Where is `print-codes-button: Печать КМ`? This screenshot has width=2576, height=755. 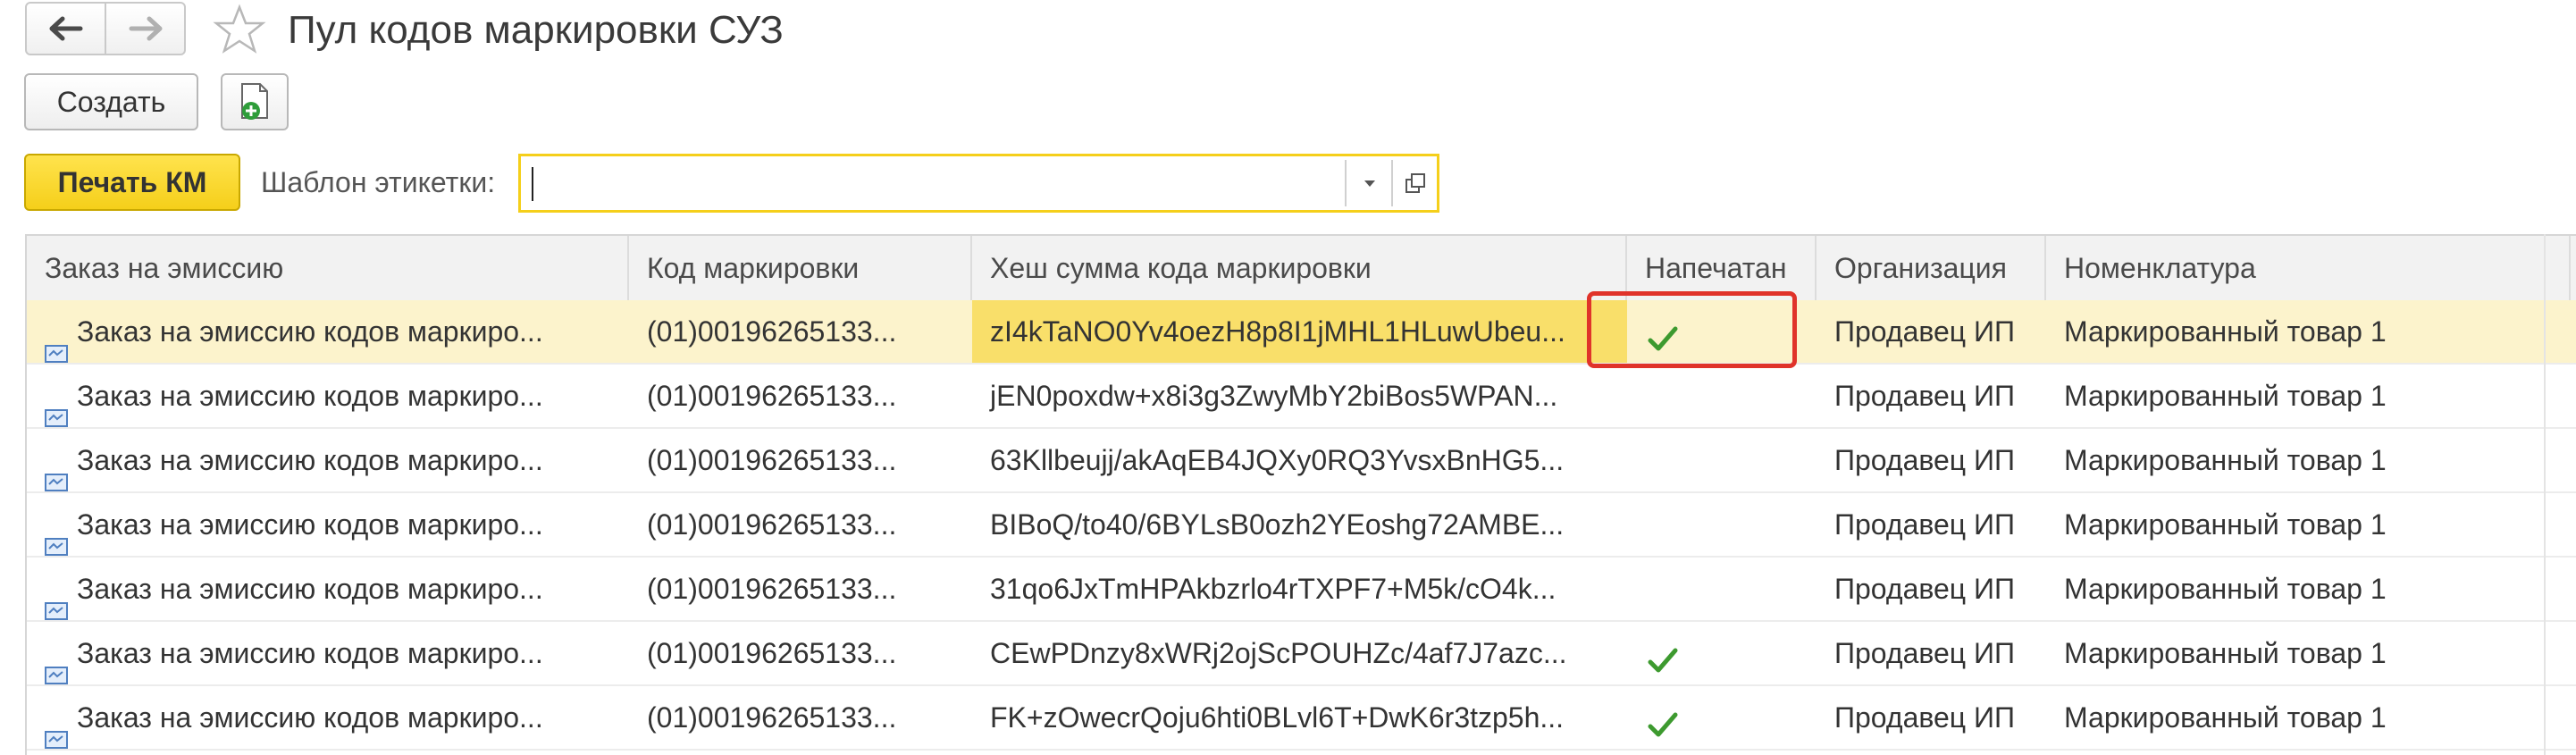
print-codes-button: Печать КМ is located at coordinates (132, 182).